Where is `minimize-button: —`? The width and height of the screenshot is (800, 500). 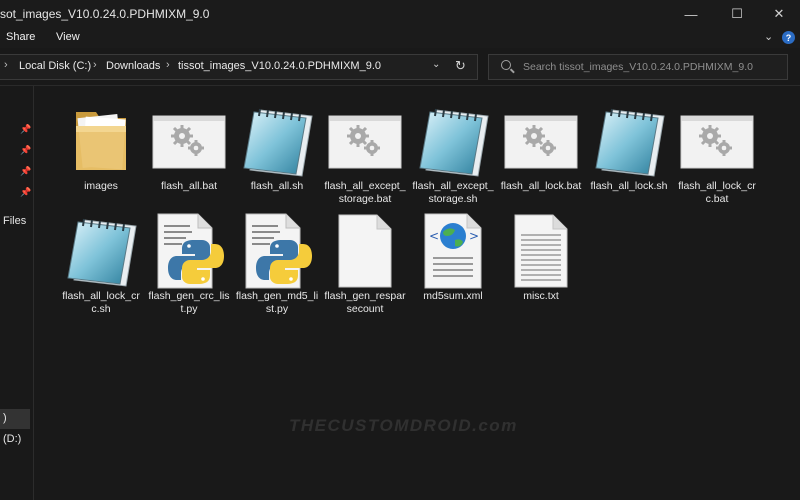
minimize-button: — is located at coordinates (691, 14).